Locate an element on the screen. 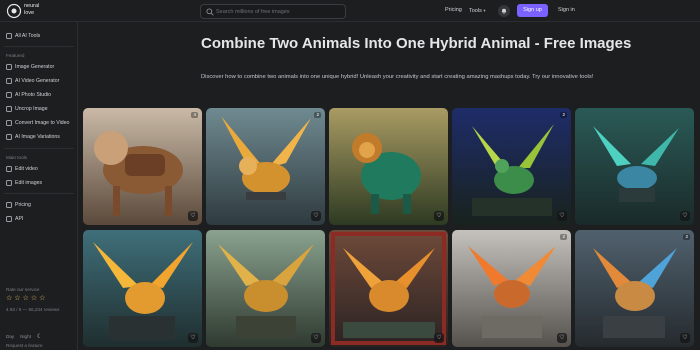 The height and width of the screenshot is (350, 700). sidebar-item-ai-video-generator: AI Video Generator is located at coordinates (32, 80).